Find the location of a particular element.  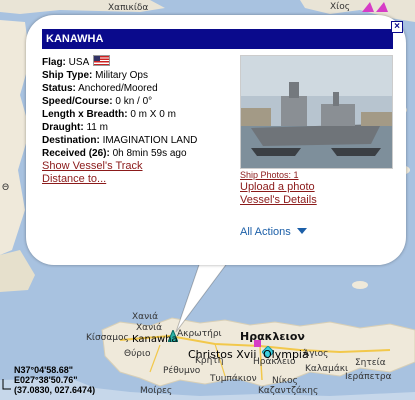

draught-label: Draught: is located at coordinates (63, 127).